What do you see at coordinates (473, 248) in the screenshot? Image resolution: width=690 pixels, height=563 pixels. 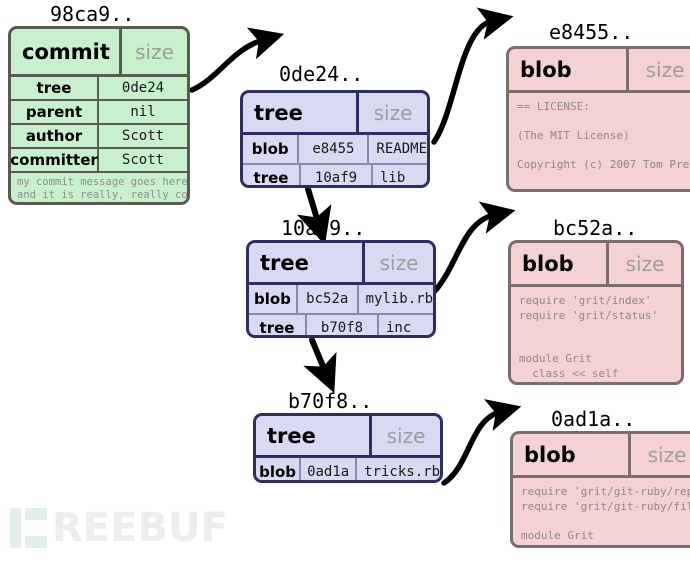 I see `arrow-tree-10af9-to-blob-bc52a` at bounding box center [473, 248].